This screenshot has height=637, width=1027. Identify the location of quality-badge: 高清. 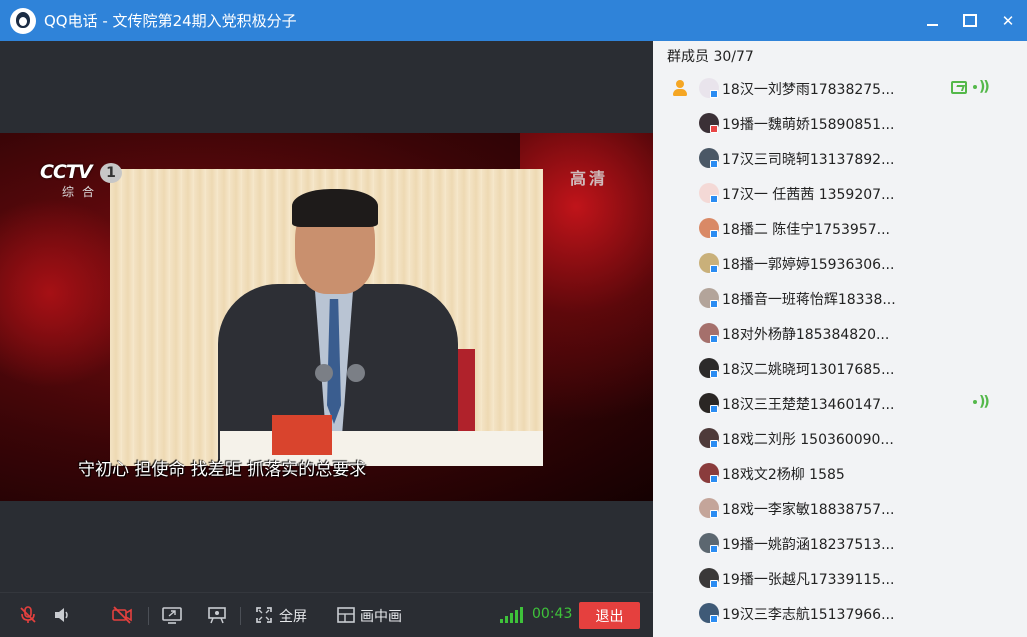
(589, 178).